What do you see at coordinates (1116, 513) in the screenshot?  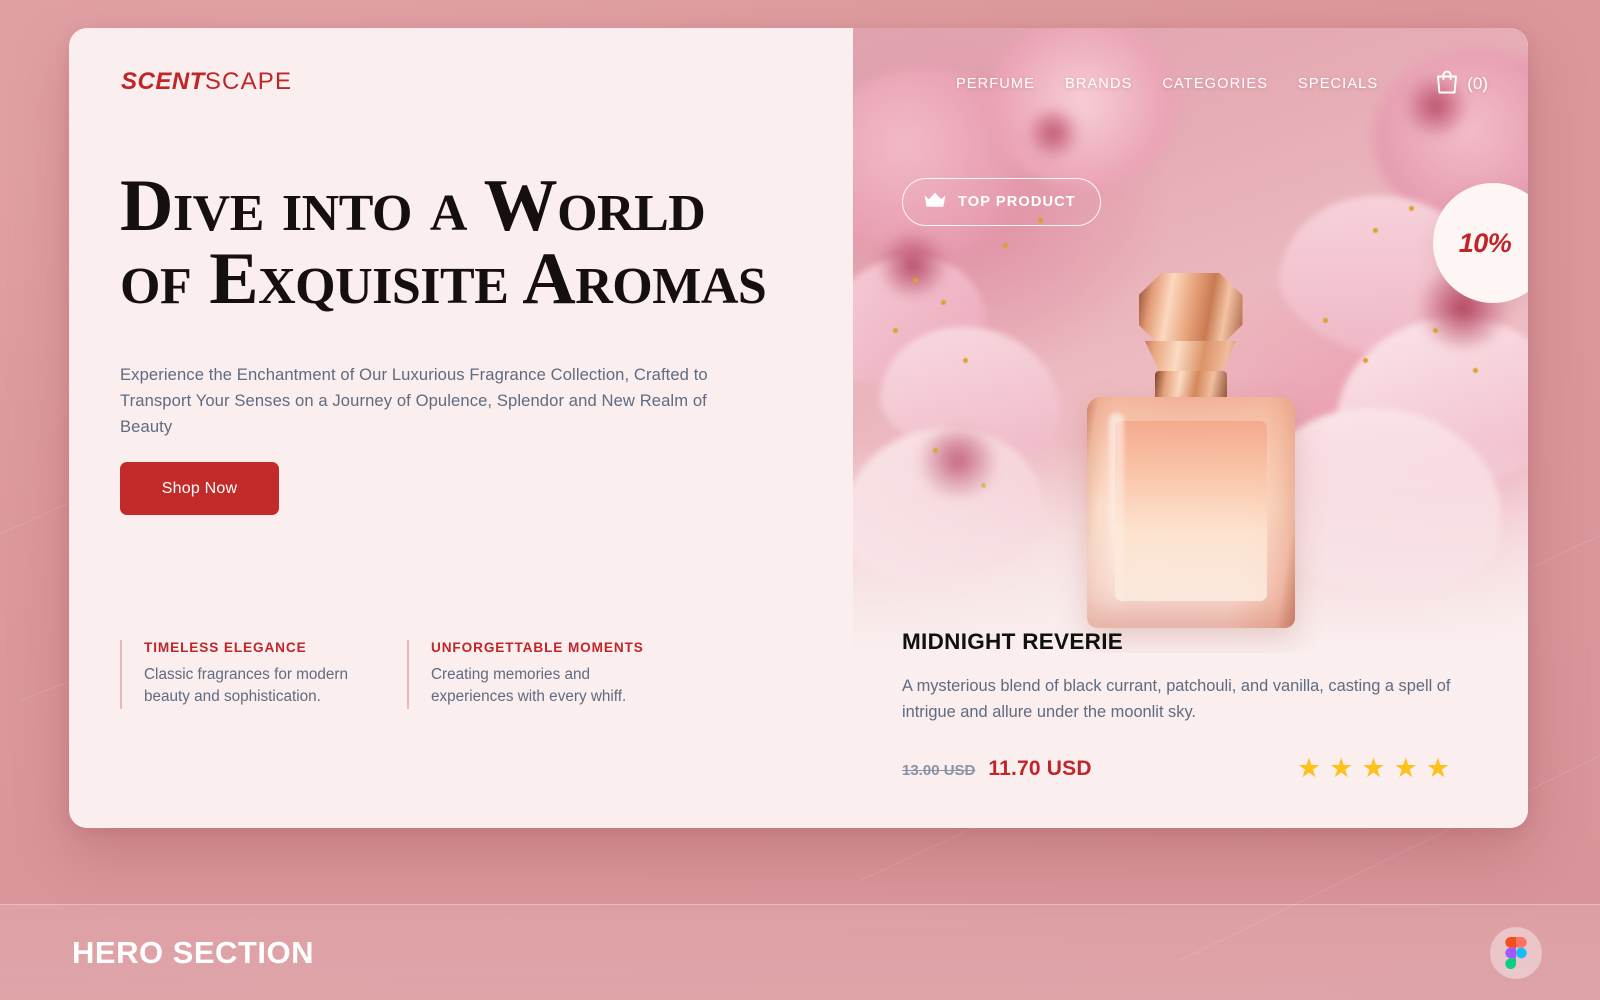 I see `bottle-highlight` at bounding box center [1116, 513].